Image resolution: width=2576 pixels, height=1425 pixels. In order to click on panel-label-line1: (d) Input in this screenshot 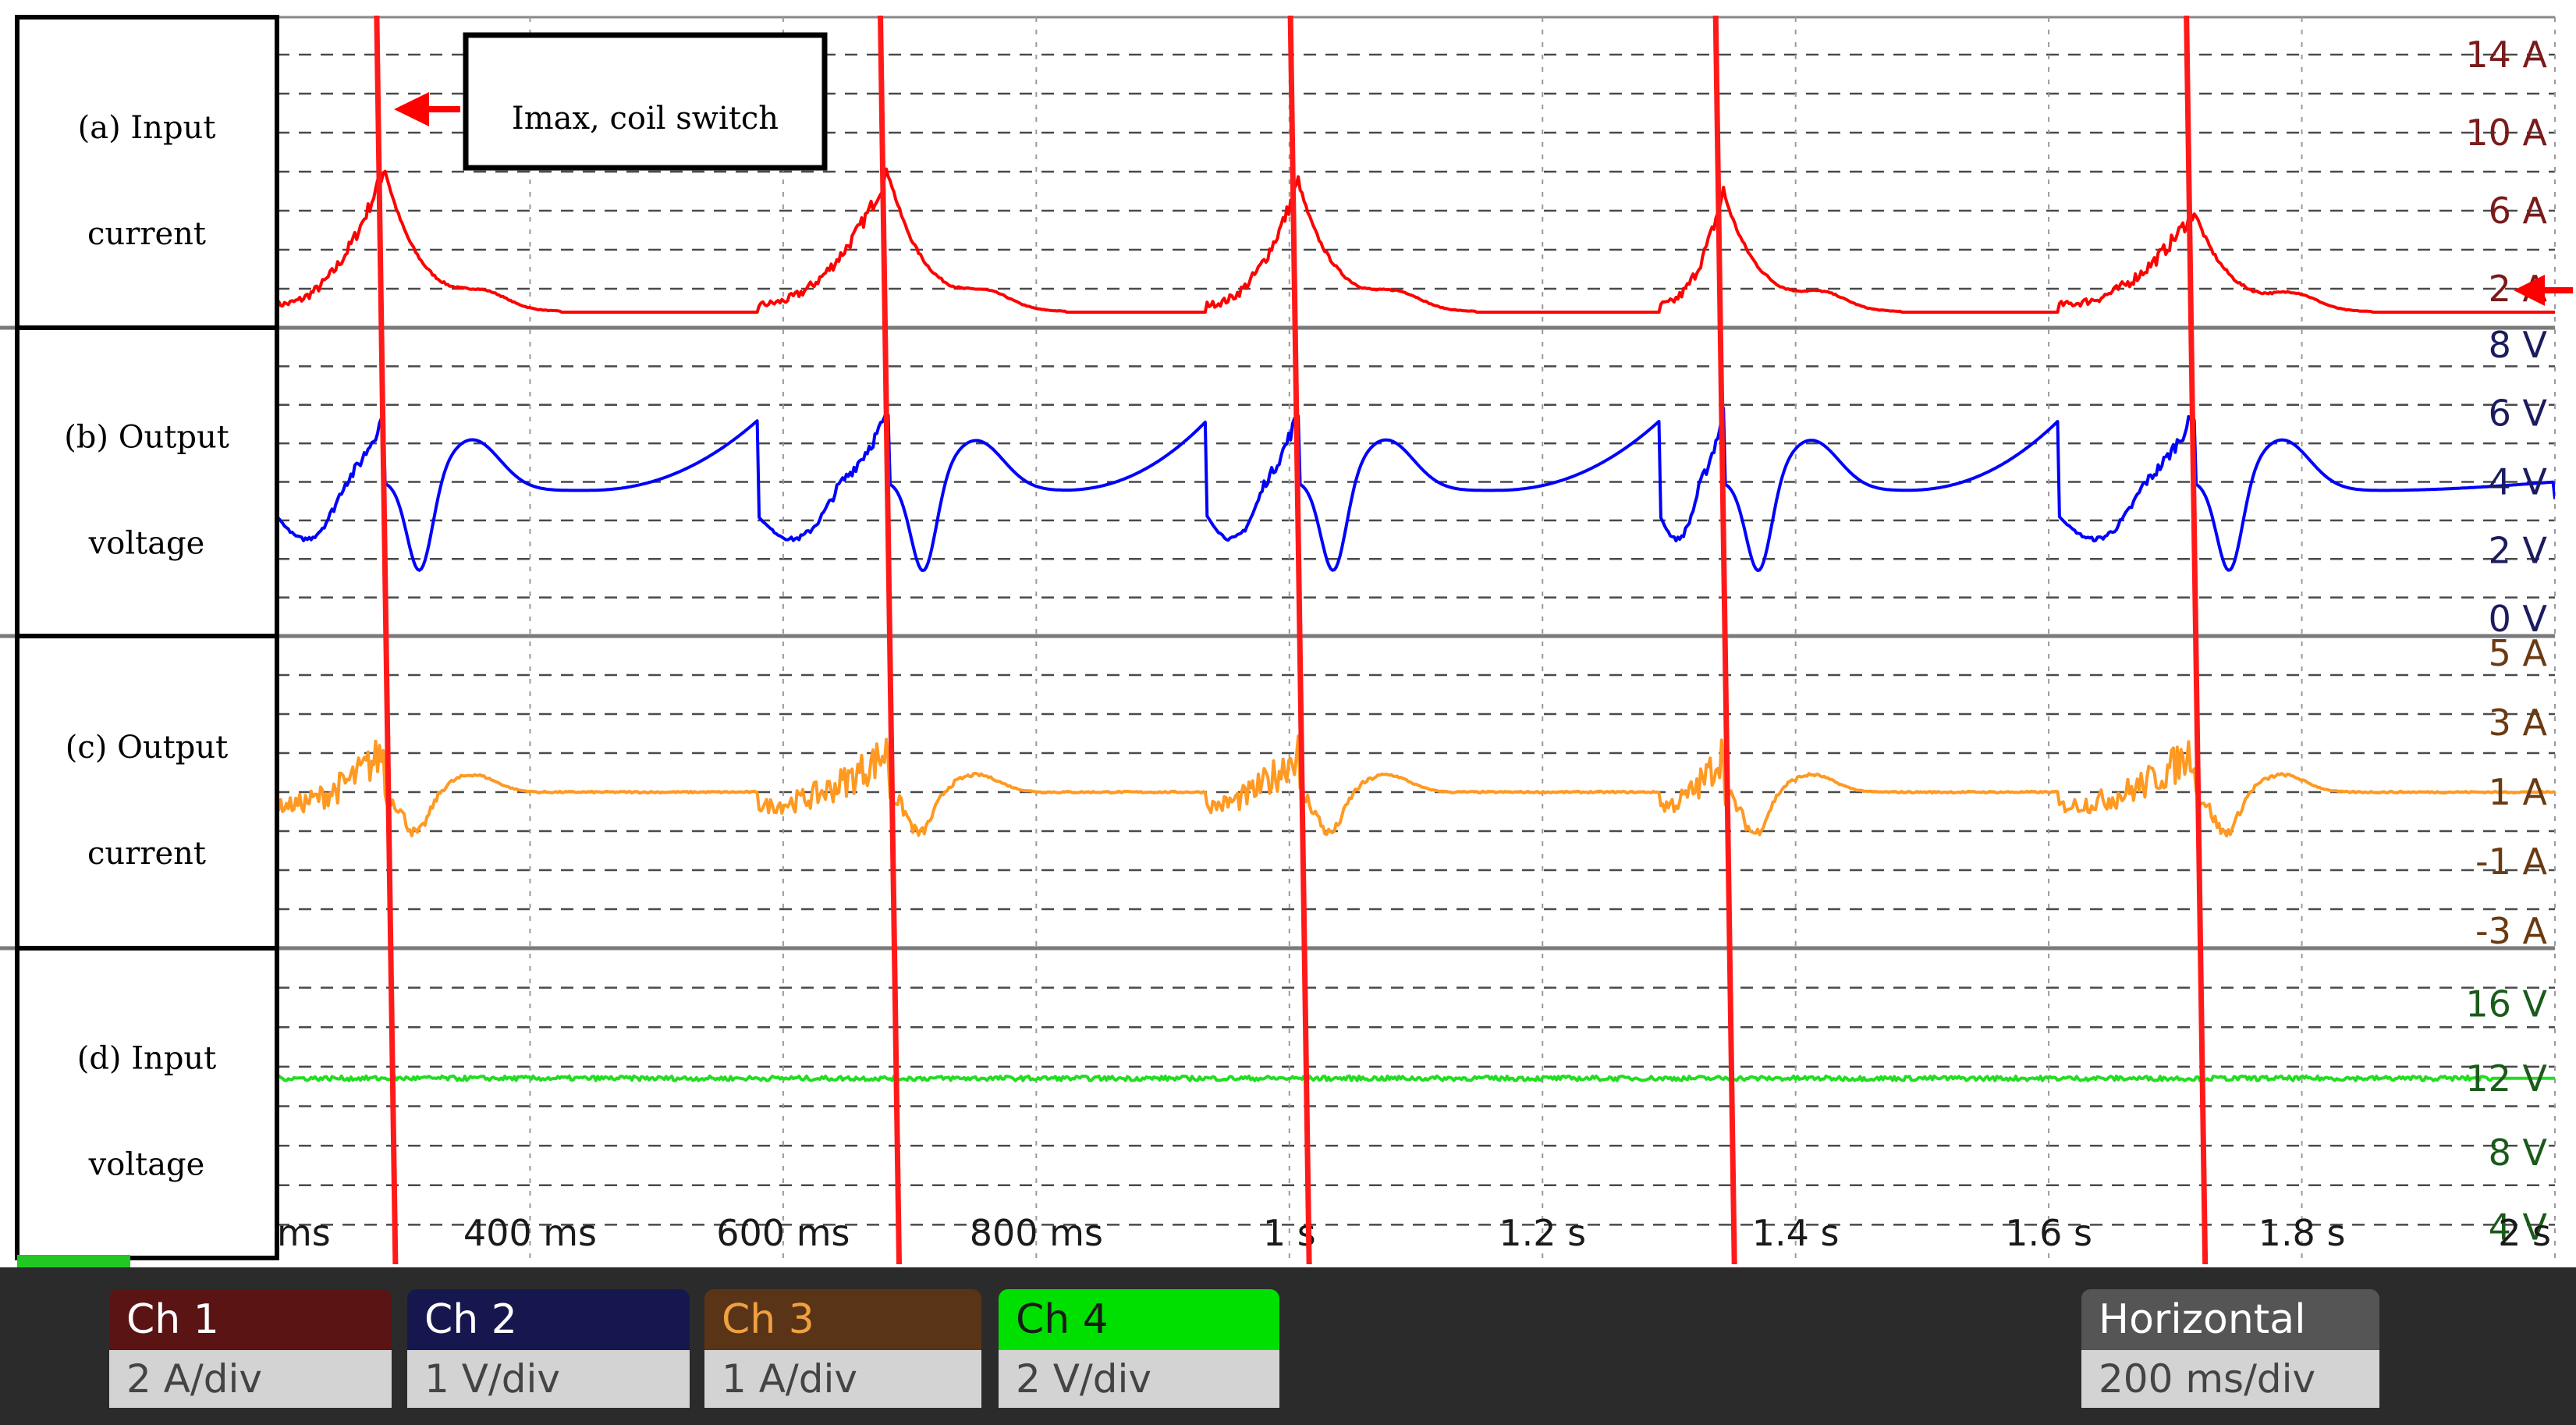, I will do `click(147, 1059)`.